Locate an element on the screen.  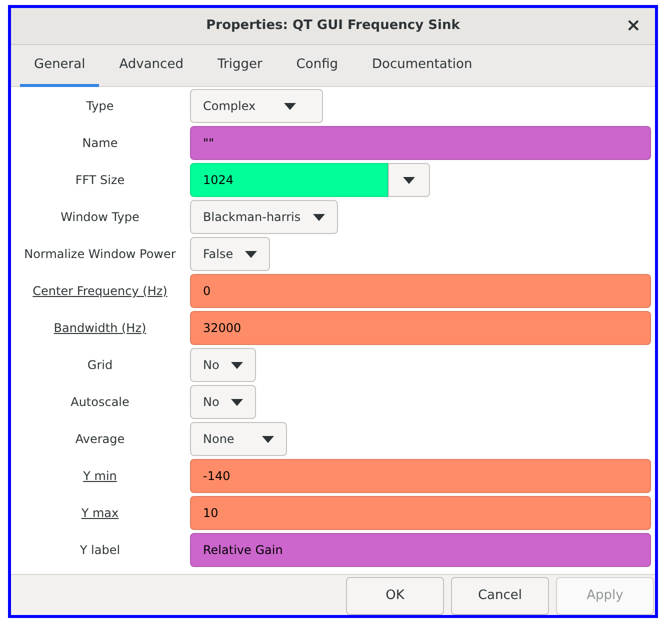
field-label: Type is located at coordinates (100, 106).